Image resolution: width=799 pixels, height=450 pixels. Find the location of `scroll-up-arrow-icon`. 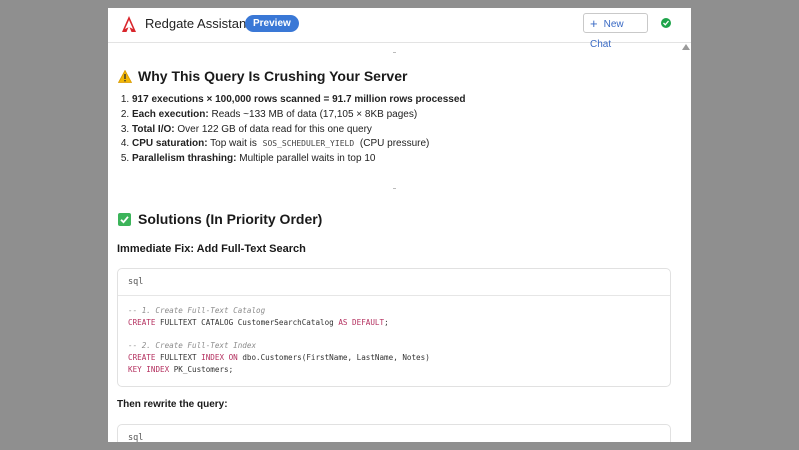

scroll-up-arrow-icon is located at coordinates (686, 47).